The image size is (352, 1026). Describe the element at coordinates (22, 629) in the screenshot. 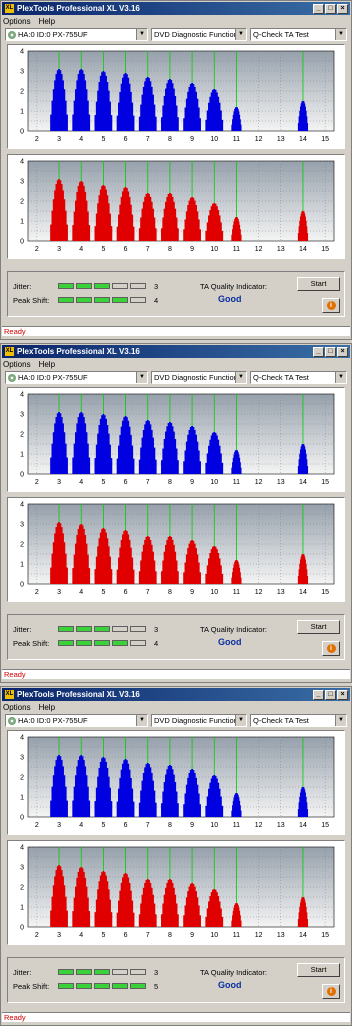

I see `jitter-label: Jitter:` at that location.